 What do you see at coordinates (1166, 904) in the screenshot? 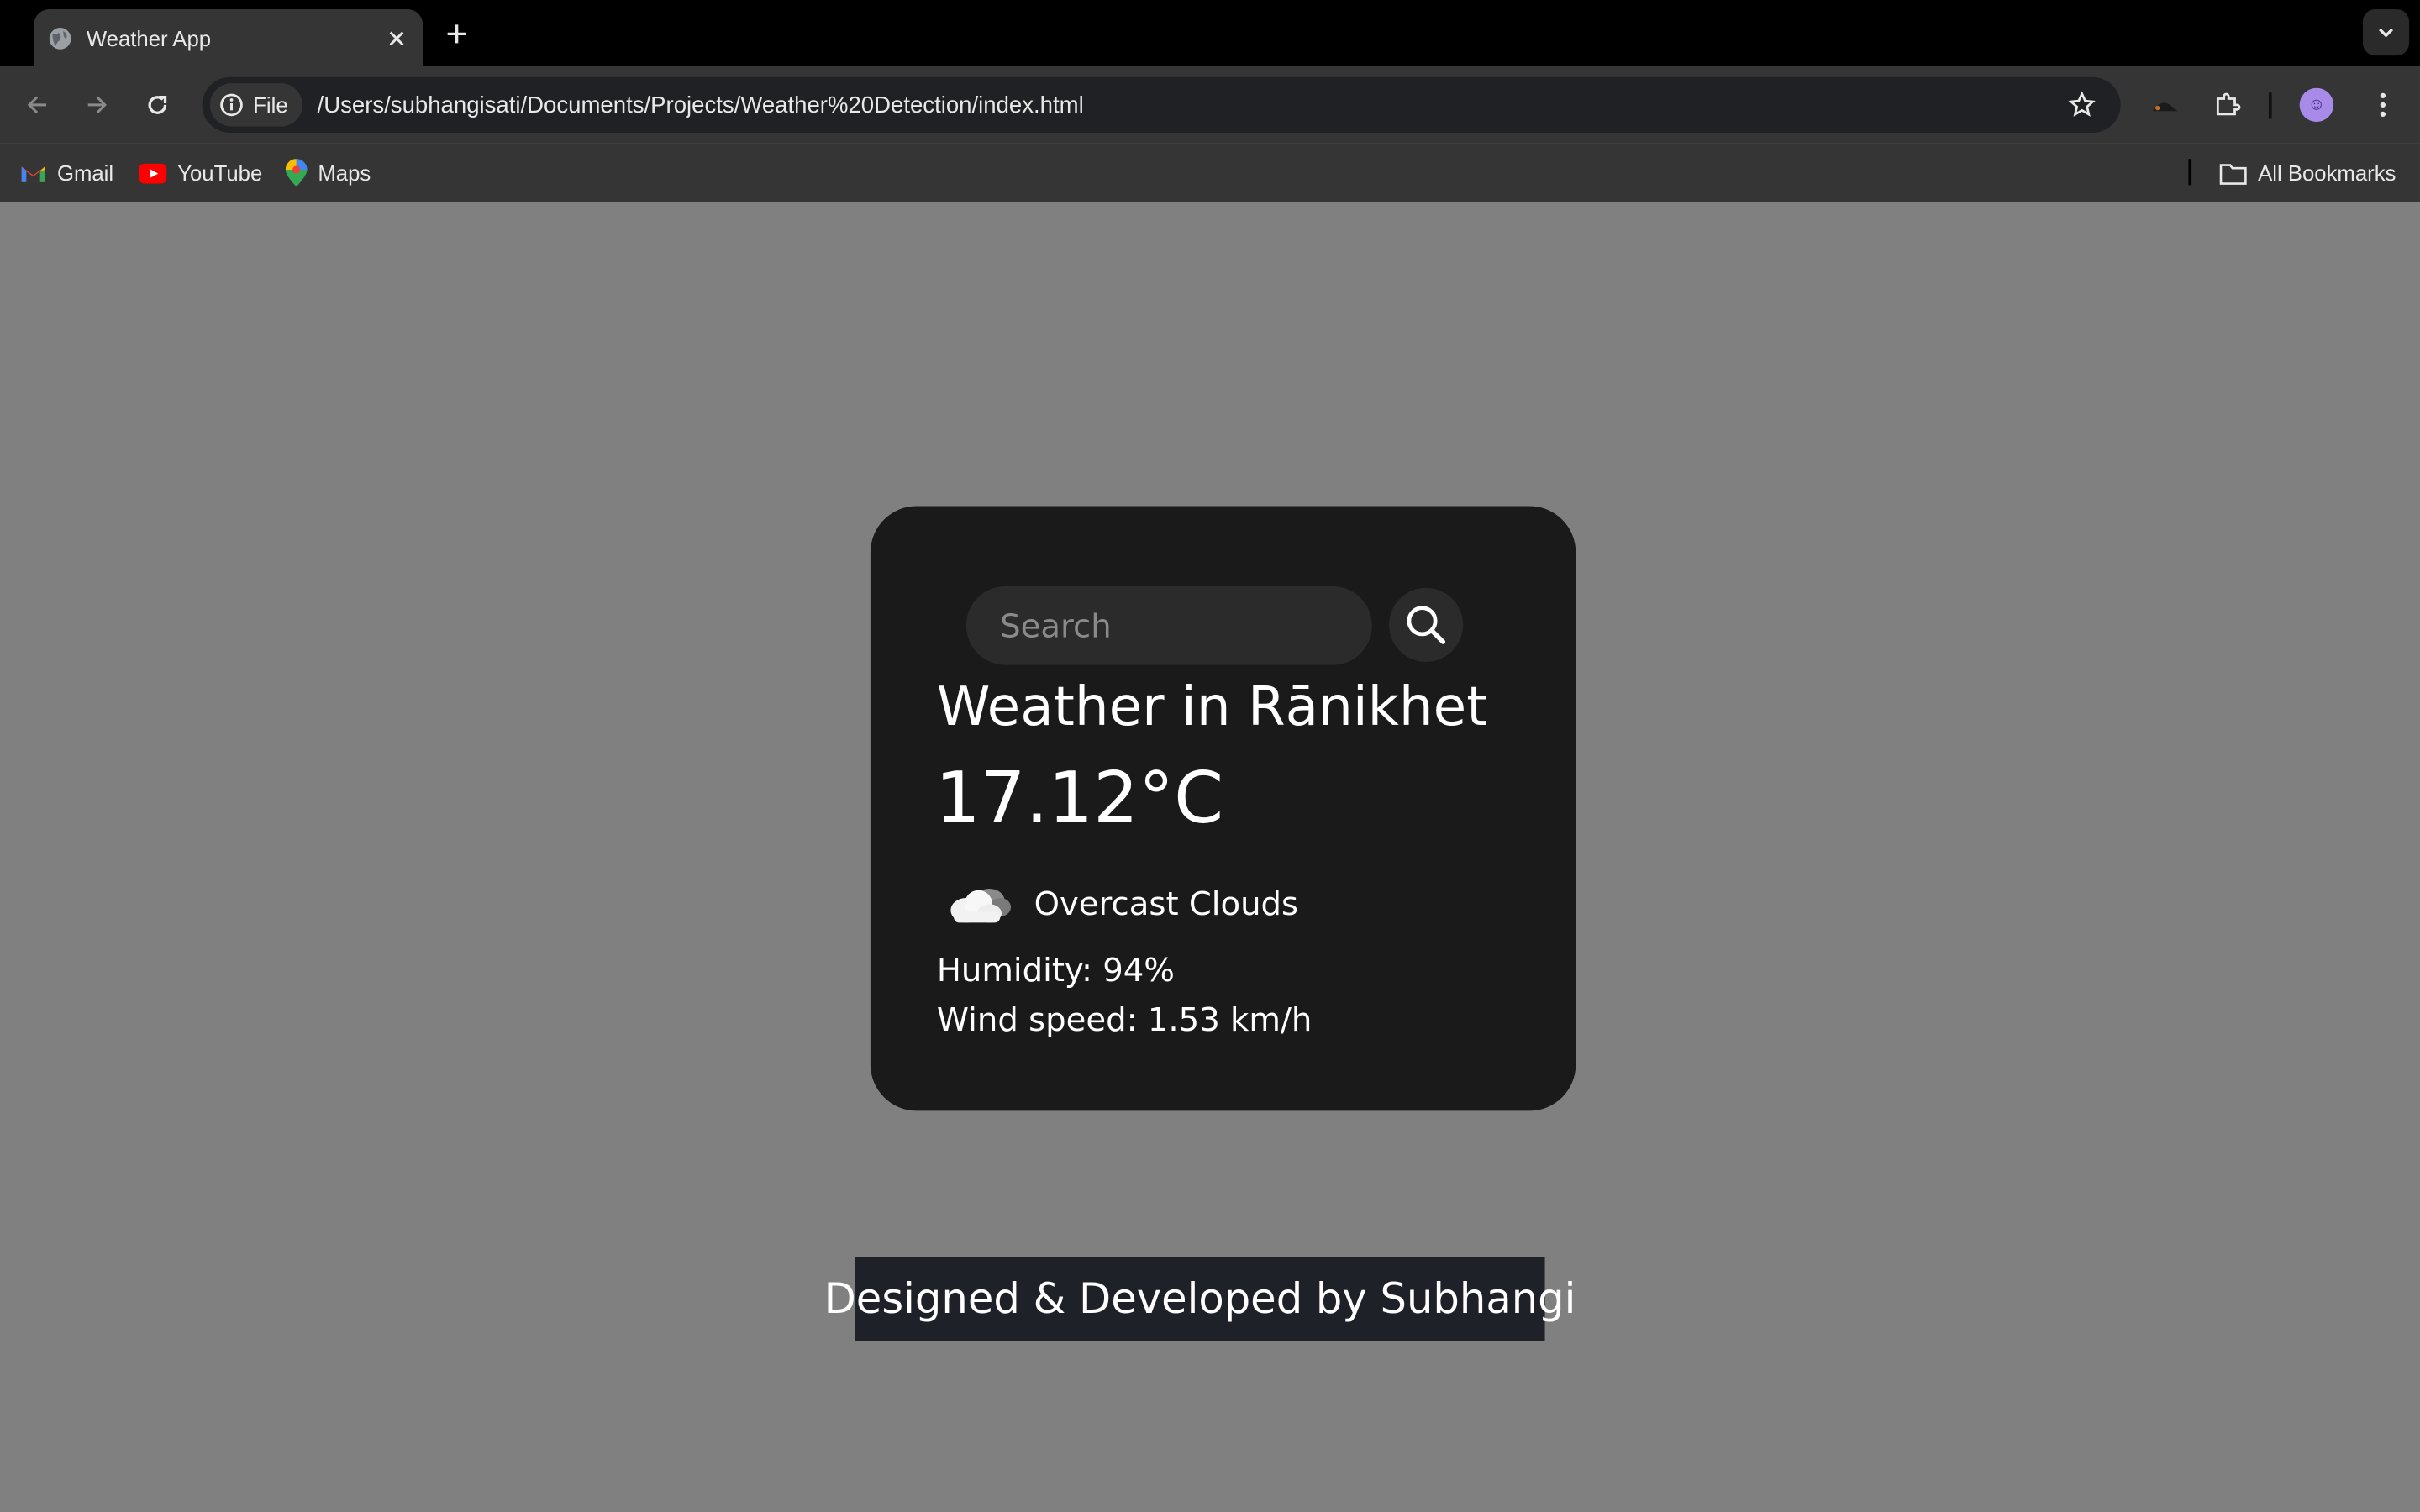
I see `weather-description: Overcast Clouds` at bounding box center [1166, 904].